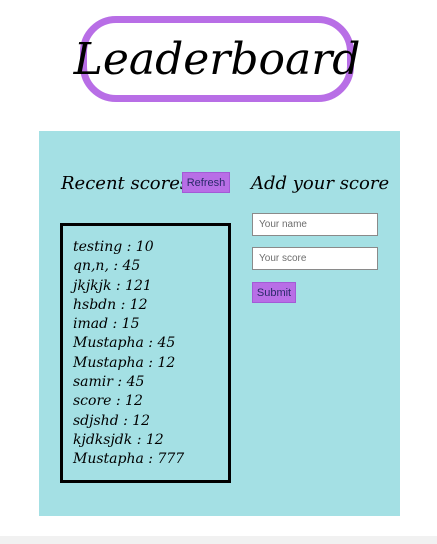 This screenshot has width=437, height=544. What do you see at coordinates (315, 258) in the screenshot?
I see `score-input` at bounding box center [315, 258].